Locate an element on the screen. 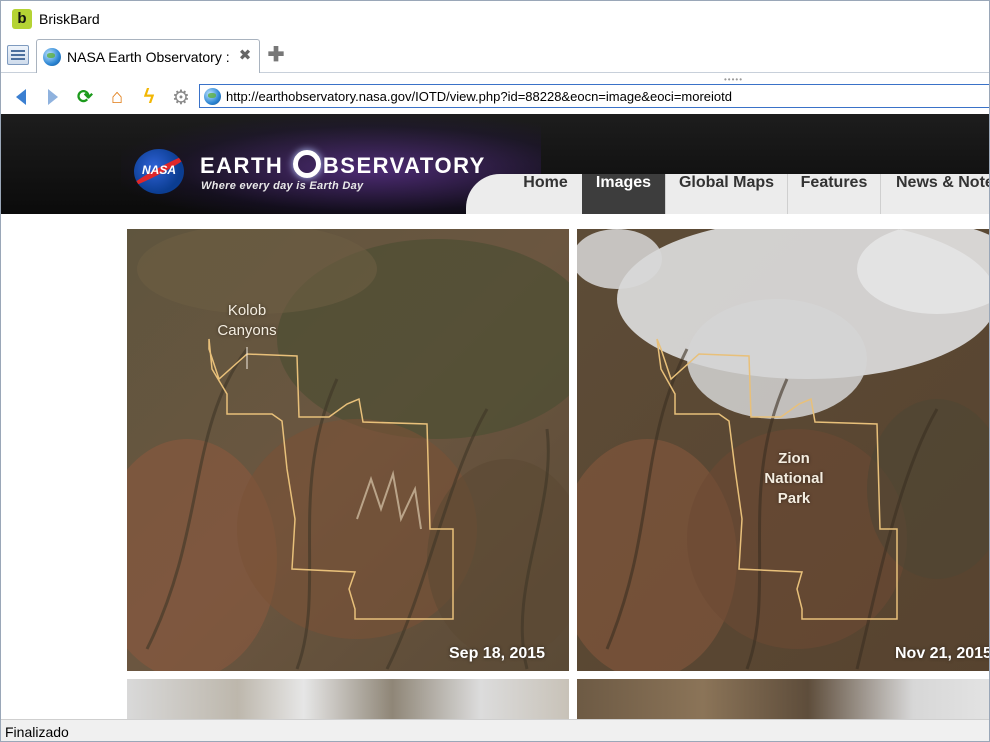 This screenshot has height=742, width=990. image-date: Sep 18, 2015 is located at coordinates (497, 653).